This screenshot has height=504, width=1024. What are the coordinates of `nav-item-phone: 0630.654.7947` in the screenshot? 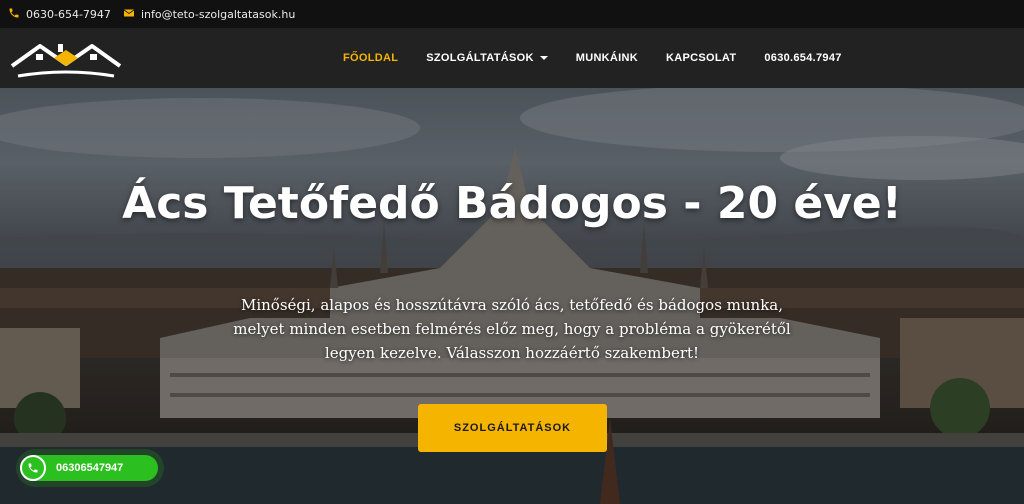 It's located at (802, 58).